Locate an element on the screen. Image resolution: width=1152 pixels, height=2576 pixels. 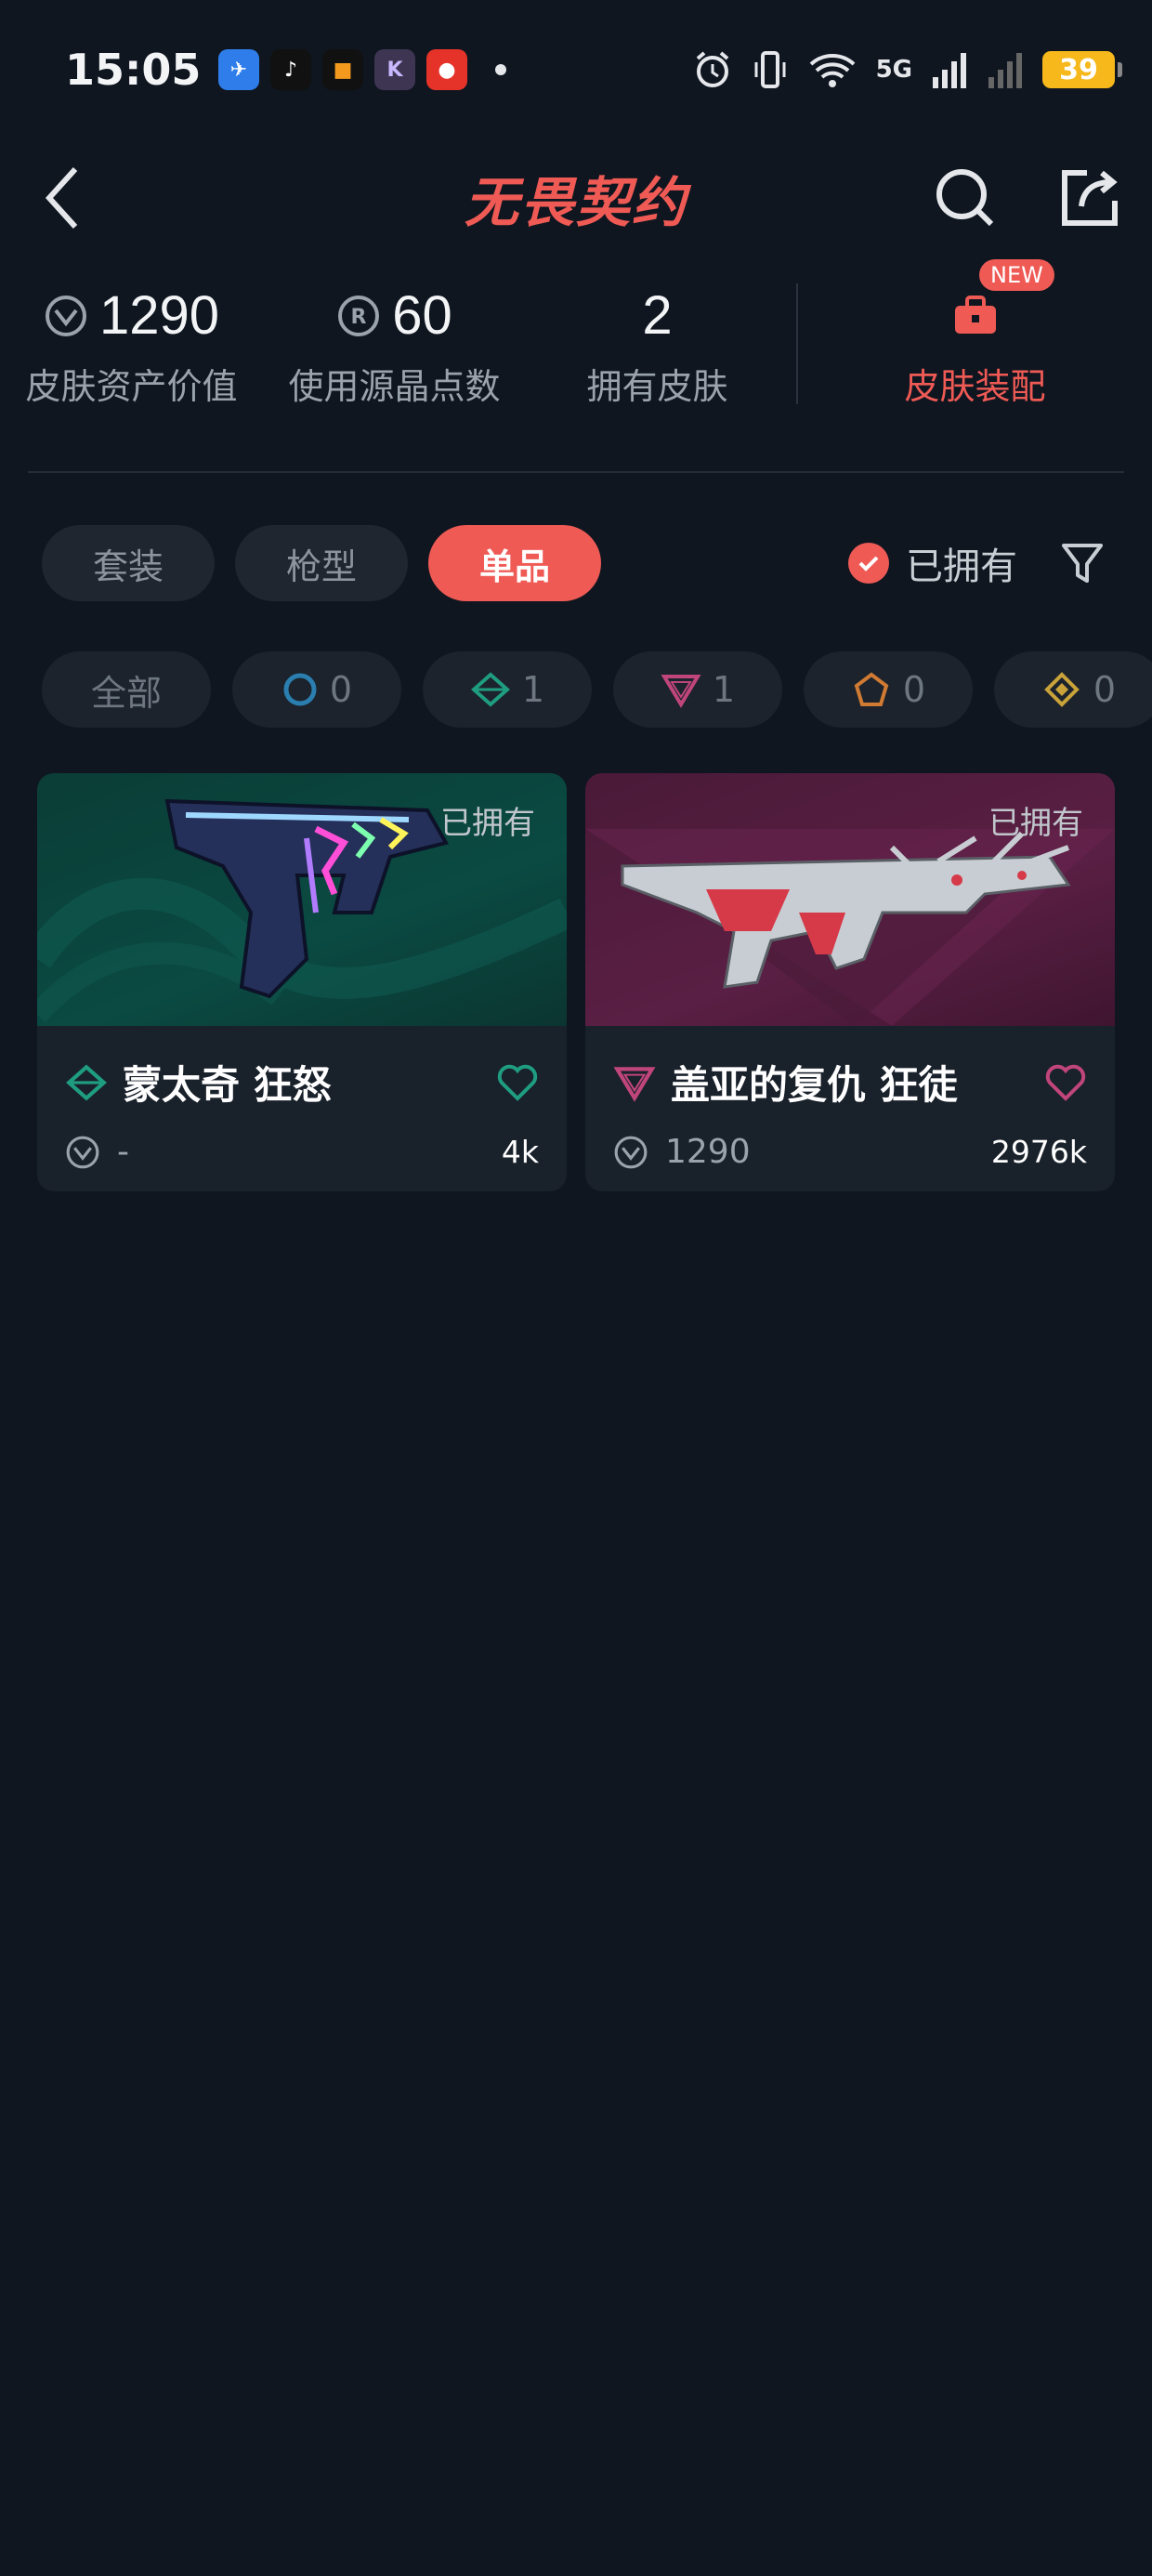
notification-icons: ✈ ♪ ■ K ● is located at coordinates (362, 69).